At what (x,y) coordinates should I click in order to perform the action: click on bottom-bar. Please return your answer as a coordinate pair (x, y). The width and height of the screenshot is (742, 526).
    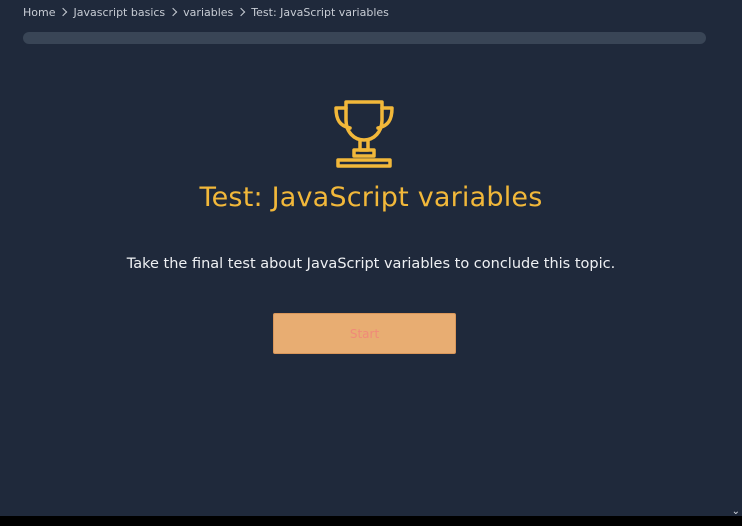
    Looking at the image, I should click on (371, 521).